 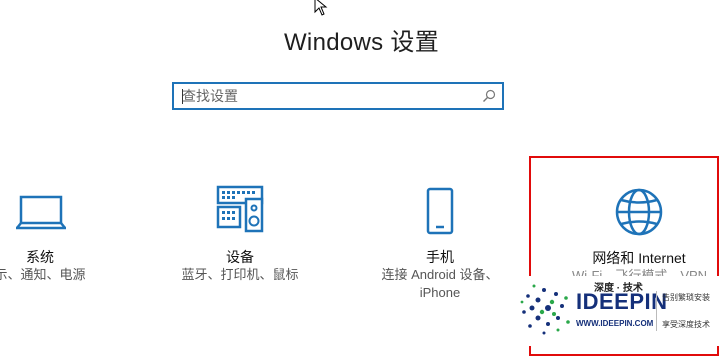 I want to click on tile-description-line2: iPhone, so click(x=440, y=292).